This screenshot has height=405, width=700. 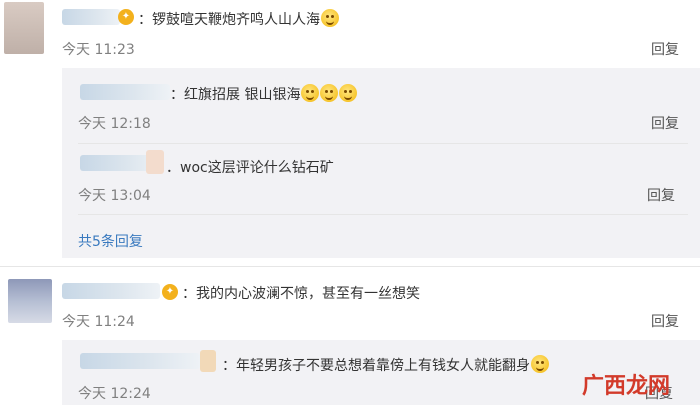 I want to click on comment-time: 今天 11:24, so click(x=98, y=322).